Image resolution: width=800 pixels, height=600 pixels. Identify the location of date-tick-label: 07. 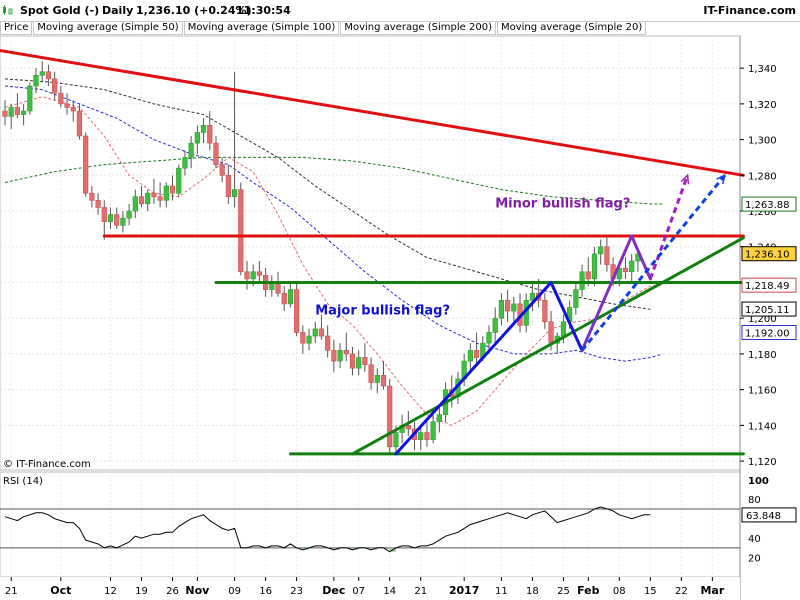
(358, 591).